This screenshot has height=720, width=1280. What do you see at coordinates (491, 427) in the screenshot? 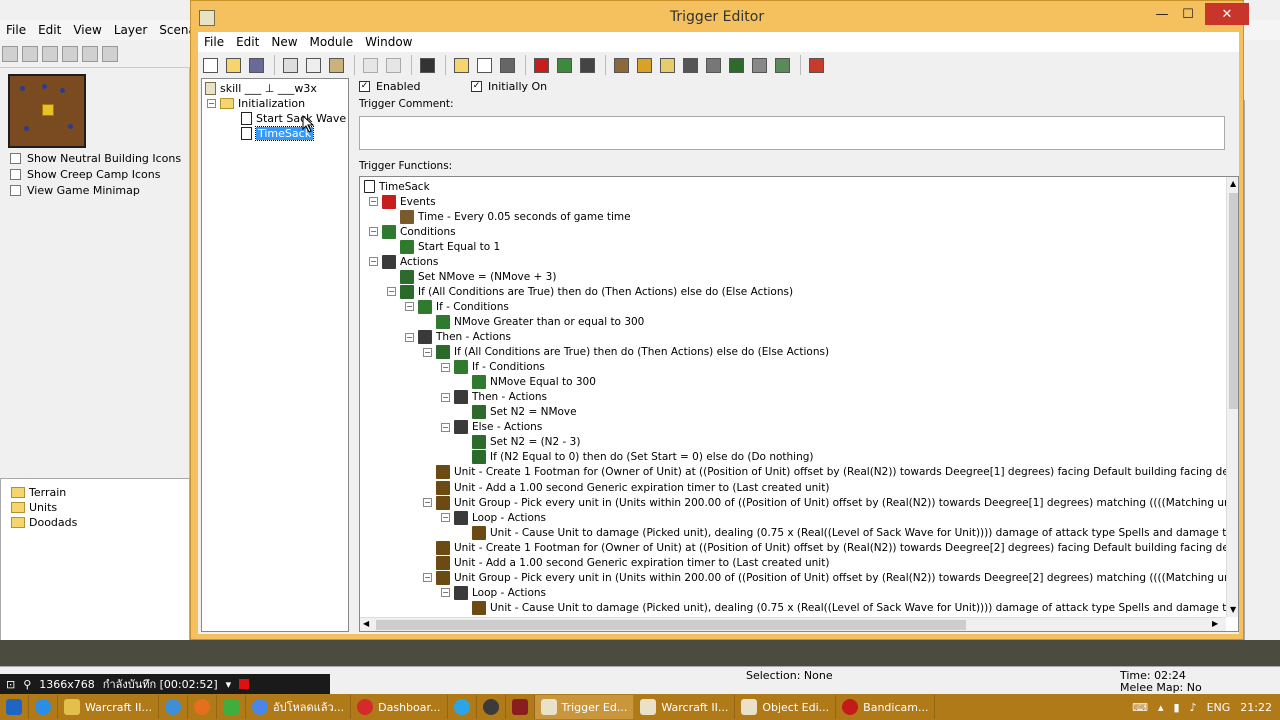
I see `function-row: − Else - Actions` at bounding box center [491, 427].